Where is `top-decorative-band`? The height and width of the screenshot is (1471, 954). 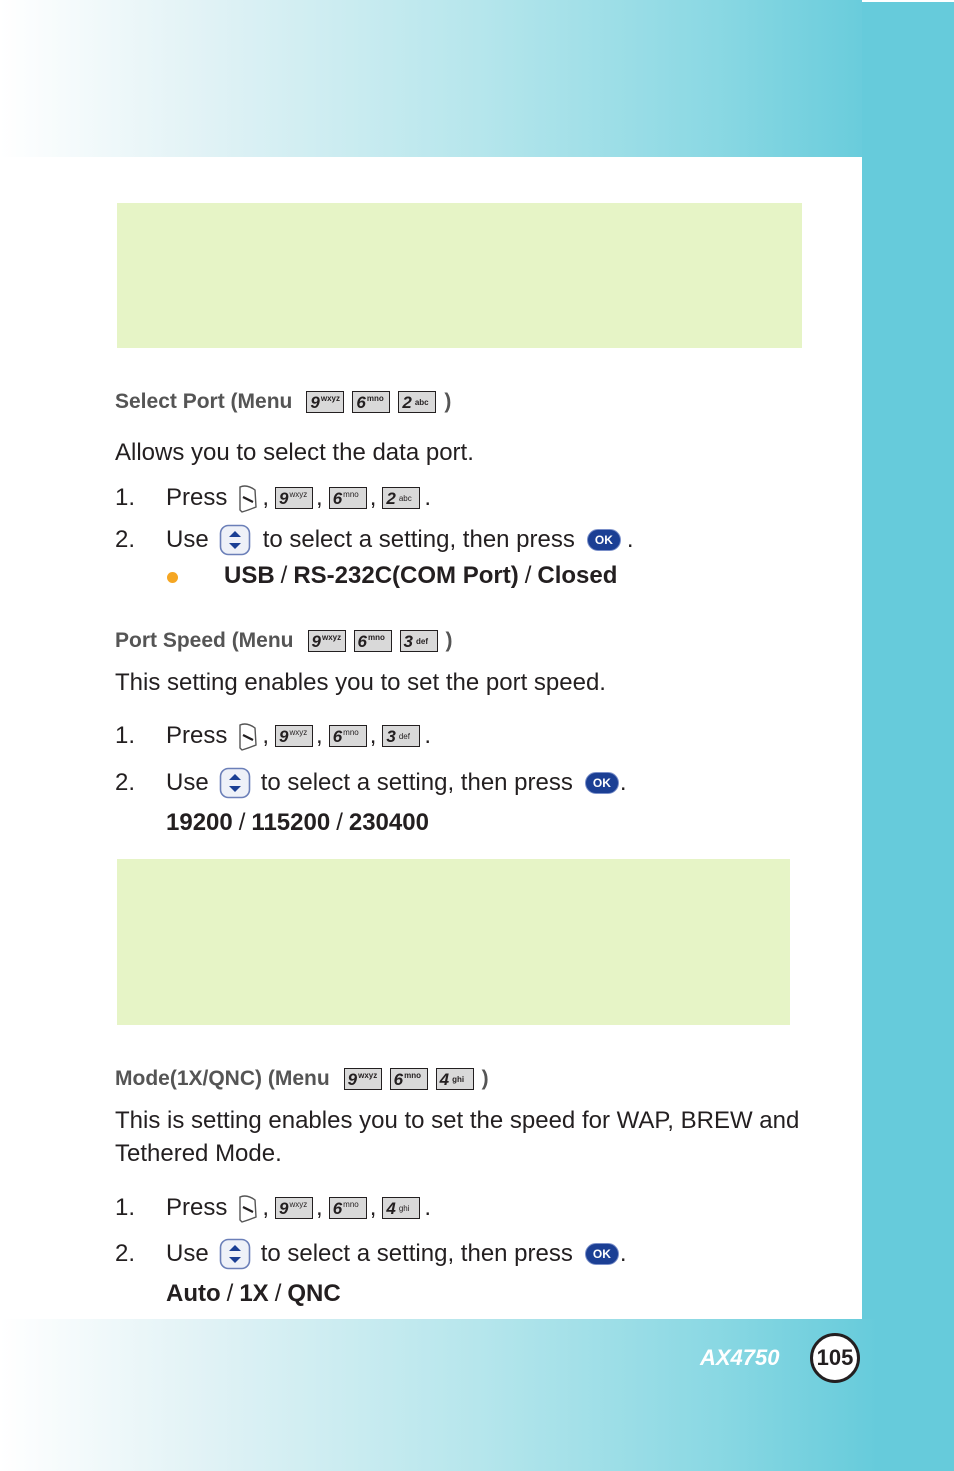
top-decorative-band is located at coordinates (477, 78).